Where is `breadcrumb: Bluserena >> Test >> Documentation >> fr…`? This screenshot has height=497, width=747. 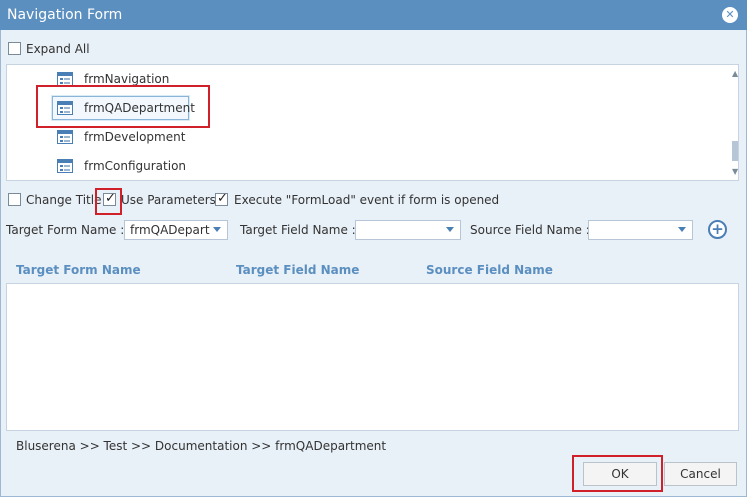
breadcrumb: Bluserena >> Test >> Documentation >> fr… is located at coordinates (201, 446).